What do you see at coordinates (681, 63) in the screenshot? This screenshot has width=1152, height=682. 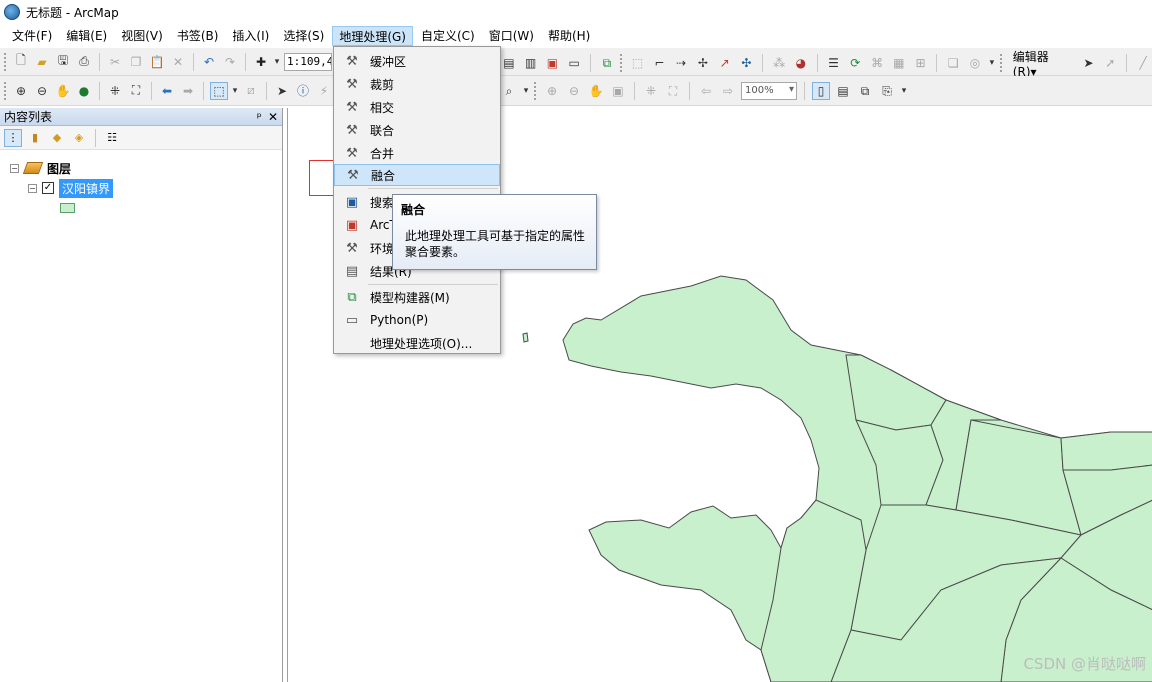 I see `reshape-icon: ⇢` at bounding box center [681, 63].